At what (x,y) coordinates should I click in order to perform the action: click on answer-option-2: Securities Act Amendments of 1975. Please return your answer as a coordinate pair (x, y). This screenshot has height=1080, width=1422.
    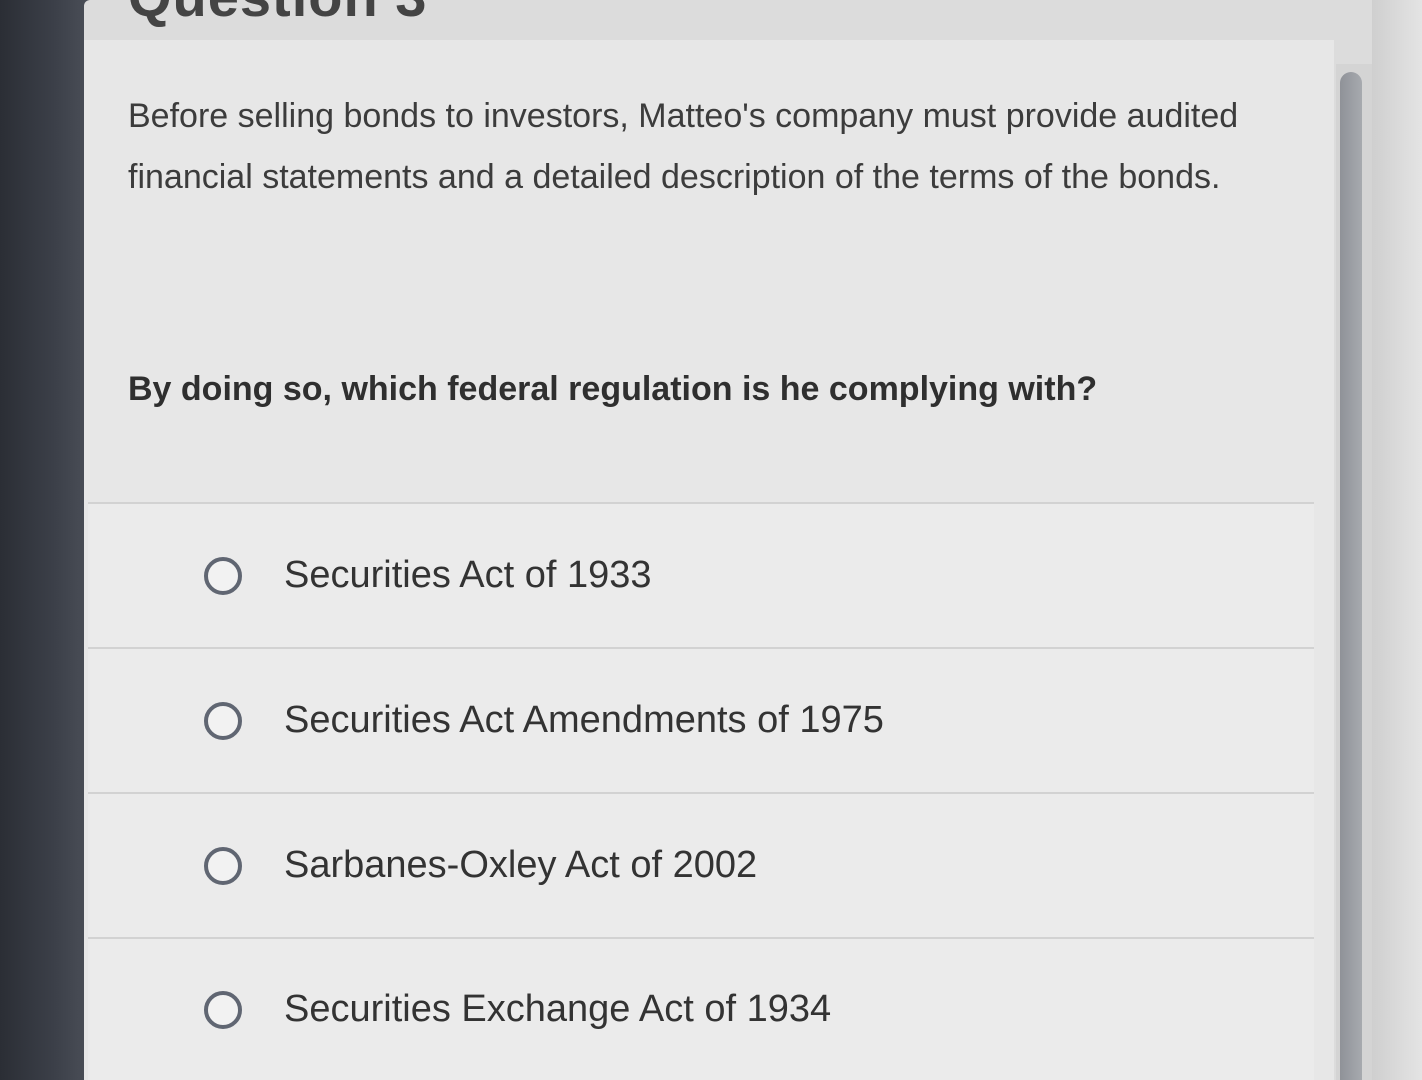
    Looking at the image, I should click on (701, 719).